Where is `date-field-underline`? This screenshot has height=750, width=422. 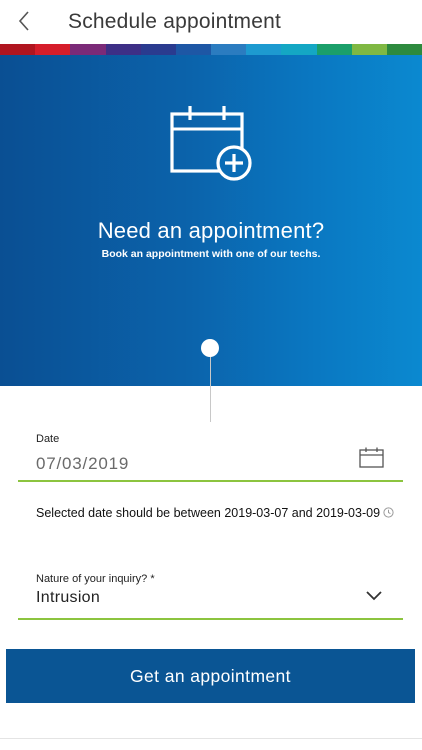
date-field-underline is located at coordinates (210, 481).